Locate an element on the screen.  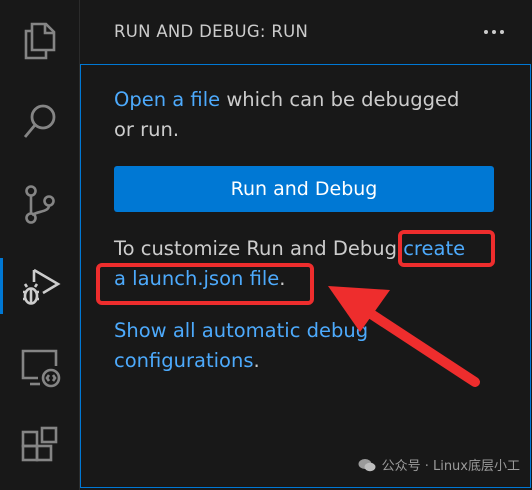
ellipsis-icon is located at coordinates (486, 32).